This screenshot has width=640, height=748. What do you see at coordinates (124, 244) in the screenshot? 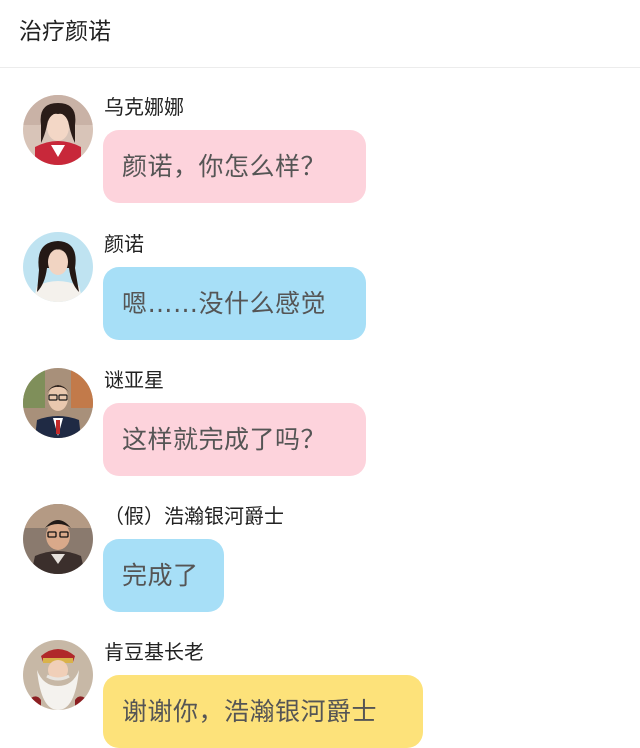
I see `sender-name: 颜诺` at bounding box center [124, 244].